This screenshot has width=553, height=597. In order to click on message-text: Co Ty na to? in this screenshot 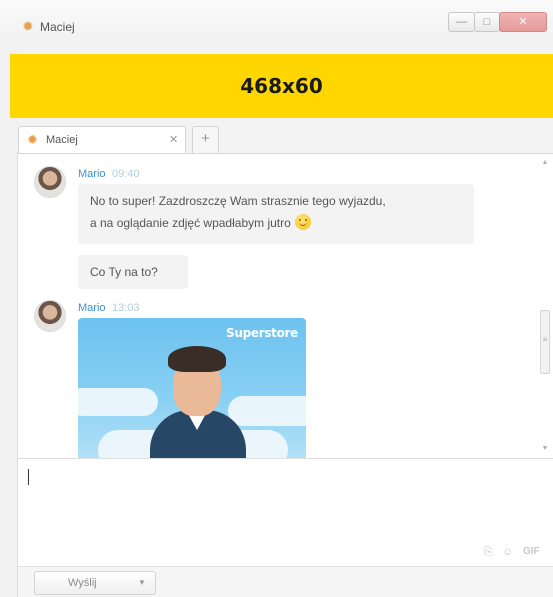, I will do `click(124, 272)`.